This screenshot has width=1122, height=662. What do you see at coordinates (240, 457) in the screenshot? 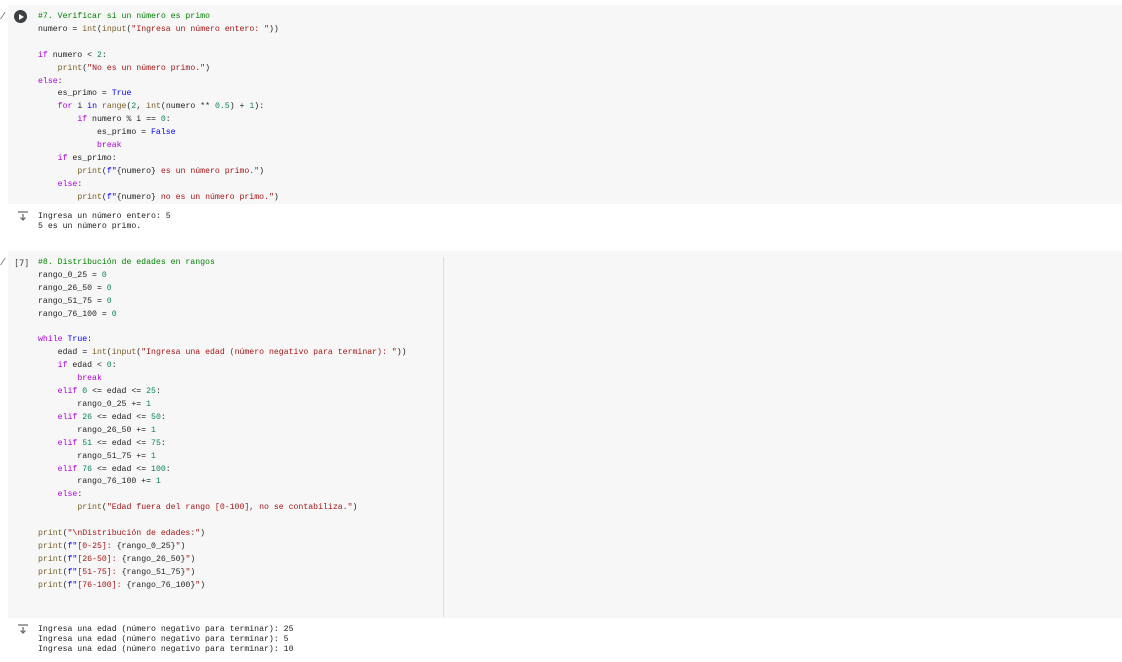
I see `code-line: rango_51_75 += 1` at bounding box center [240, 457].